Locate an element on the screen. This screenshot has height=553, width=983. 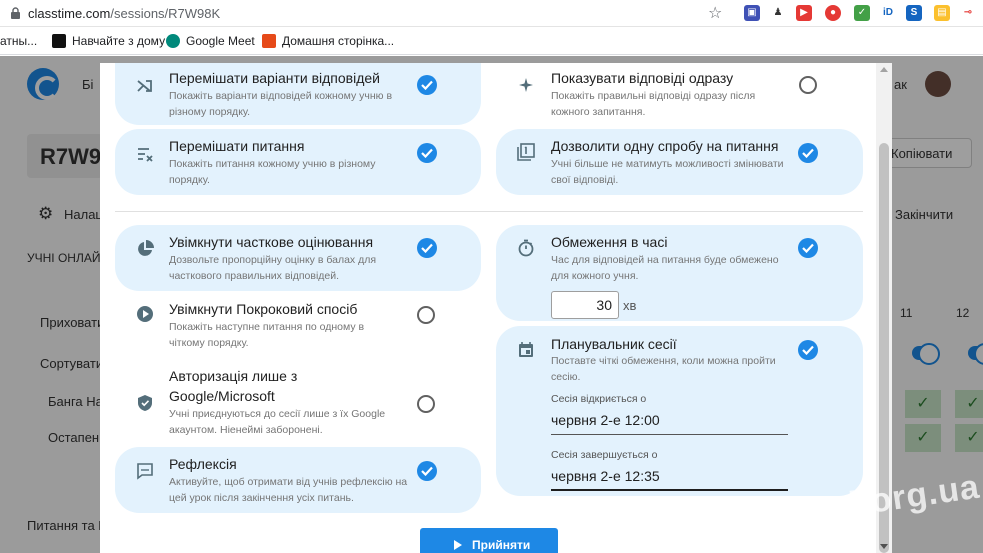
extension-icon: ▶ is located at coordinates (804, 13).